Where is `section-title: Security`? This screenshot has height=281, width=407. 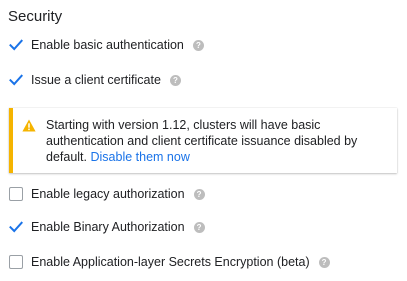 section-title: Security is located at coordinates (35, 16).